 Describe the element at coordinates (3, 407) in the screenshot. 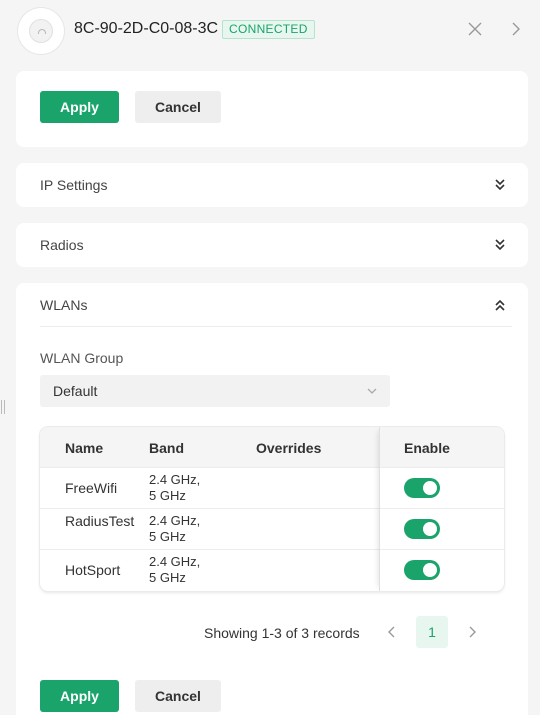

I see `resize-handle` at that location.